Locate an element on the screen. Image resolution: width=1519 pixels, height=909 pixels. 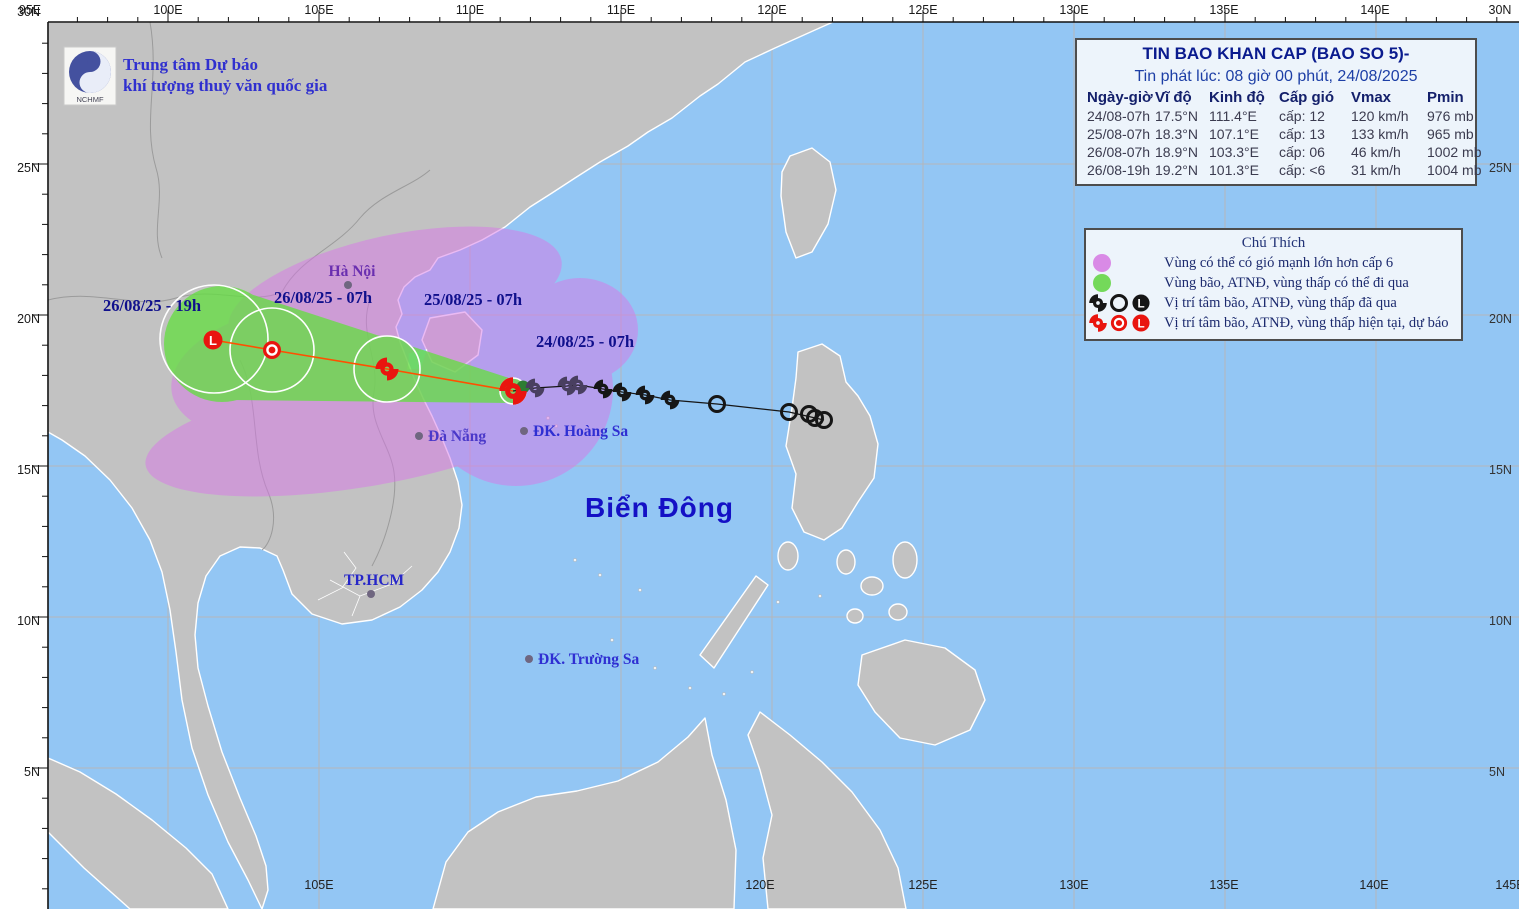
forecast-table-header: Ngày-giờ Vĩ độ Kinh độ Cấp gió Vmax Pmin is located at coordinates (1278, 97).